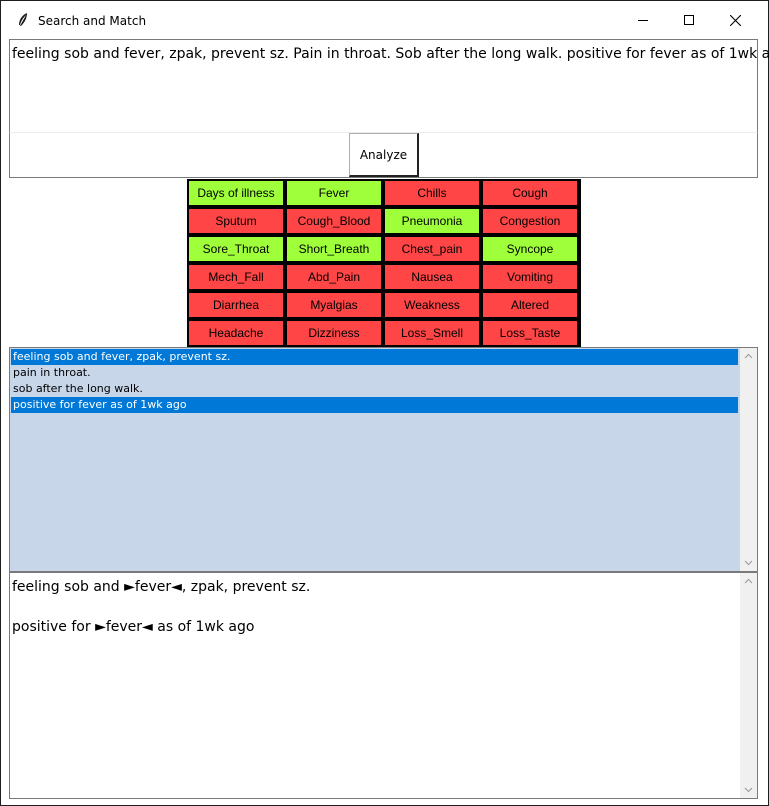  Describe the element at coordinates (530, 221) in the screenshot. I see `symptom-cell: Congestion` at that location.